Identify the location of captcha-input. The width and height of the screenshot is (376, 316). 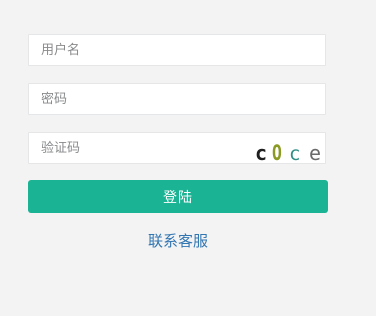
(139, 148).